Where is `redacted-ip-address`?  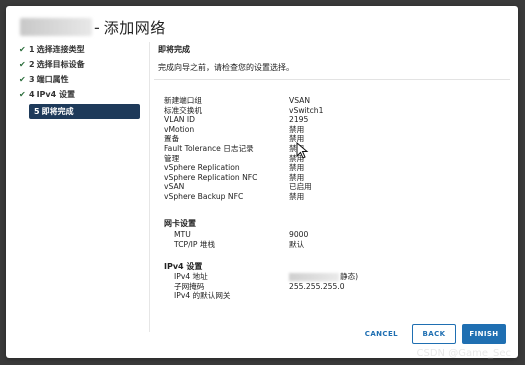 redacted-ip-address is located at coordinates (314, 277).